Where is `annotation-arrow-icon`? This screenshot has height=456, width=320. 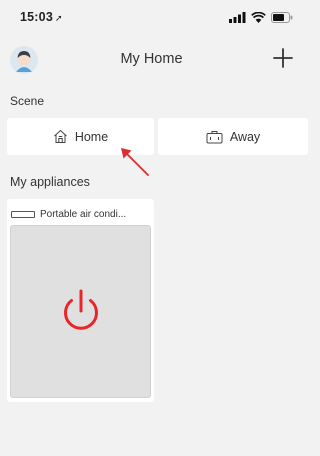 annotation-arrow-icon is located at coordinates (135, 162).